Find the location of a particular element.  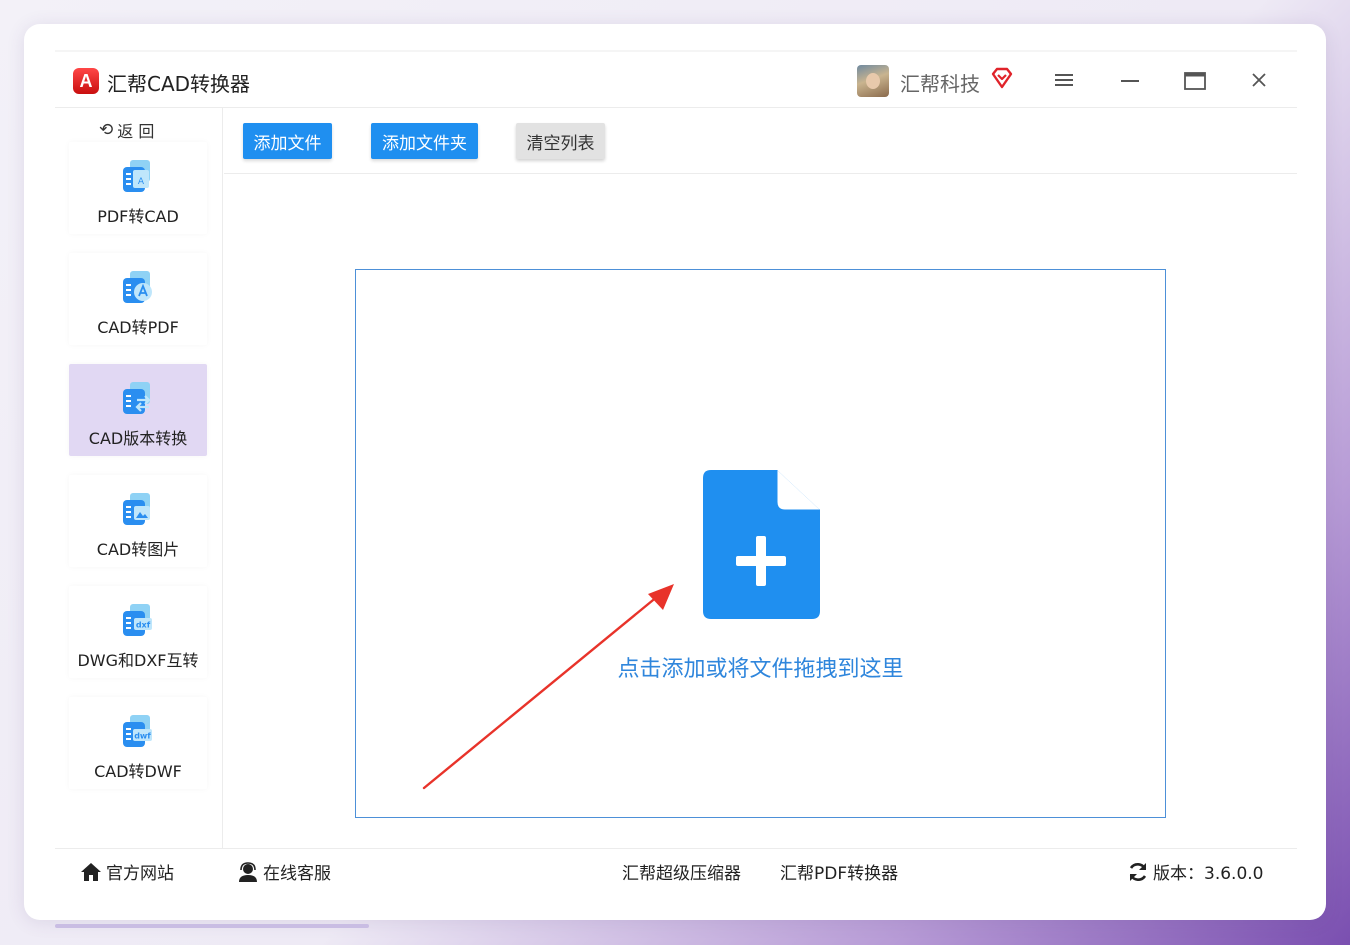

online-support-label: 在线客服 is located at coordinates (297, 874).